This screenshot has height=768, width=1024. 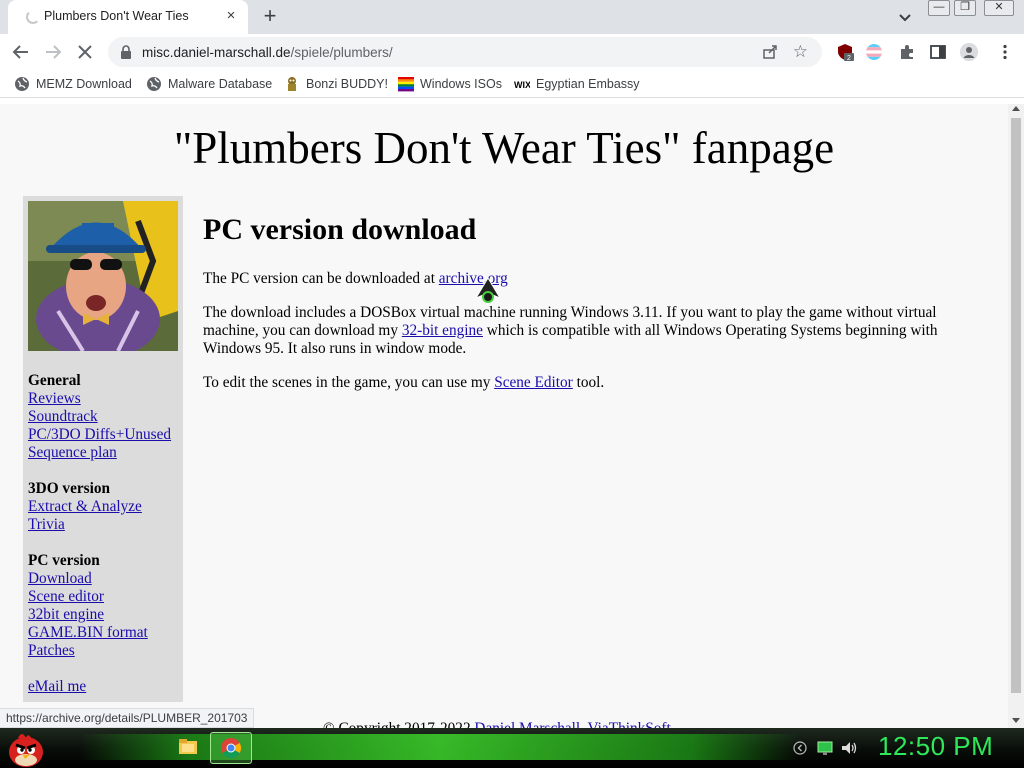 I want to click on nav-link-trivia: Trivia, so click(x=99, y=525).